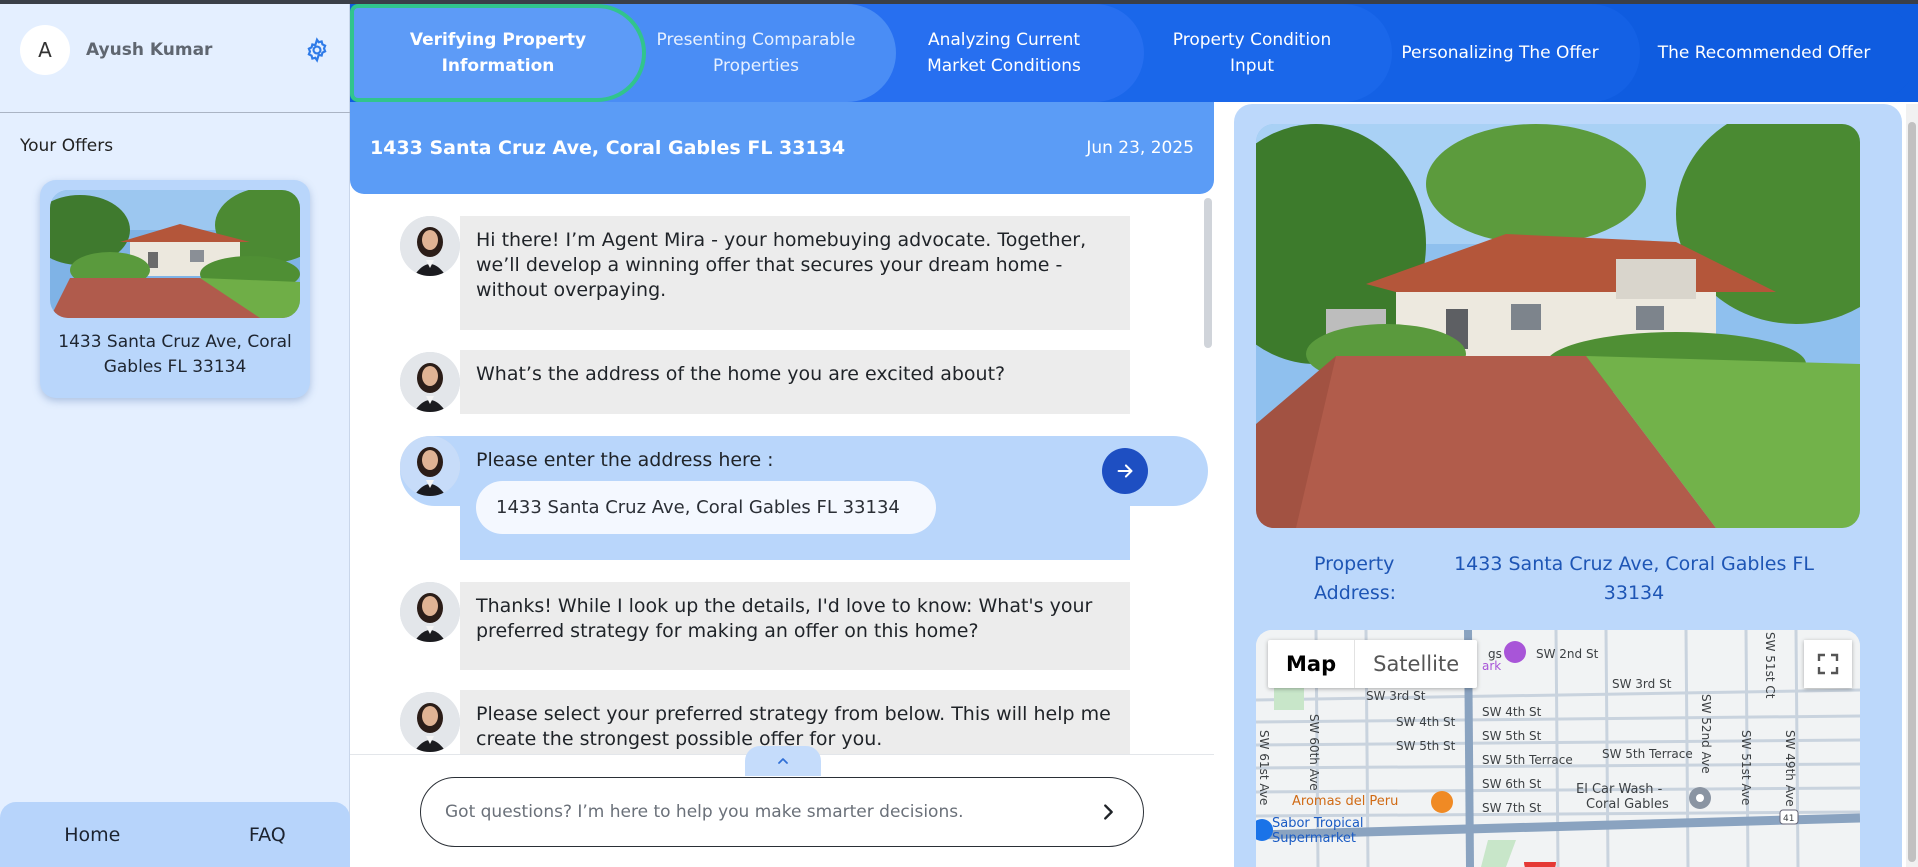 The image size is (1918, 867). I want to click on collapse-chat-toggle, so click(783, 761).